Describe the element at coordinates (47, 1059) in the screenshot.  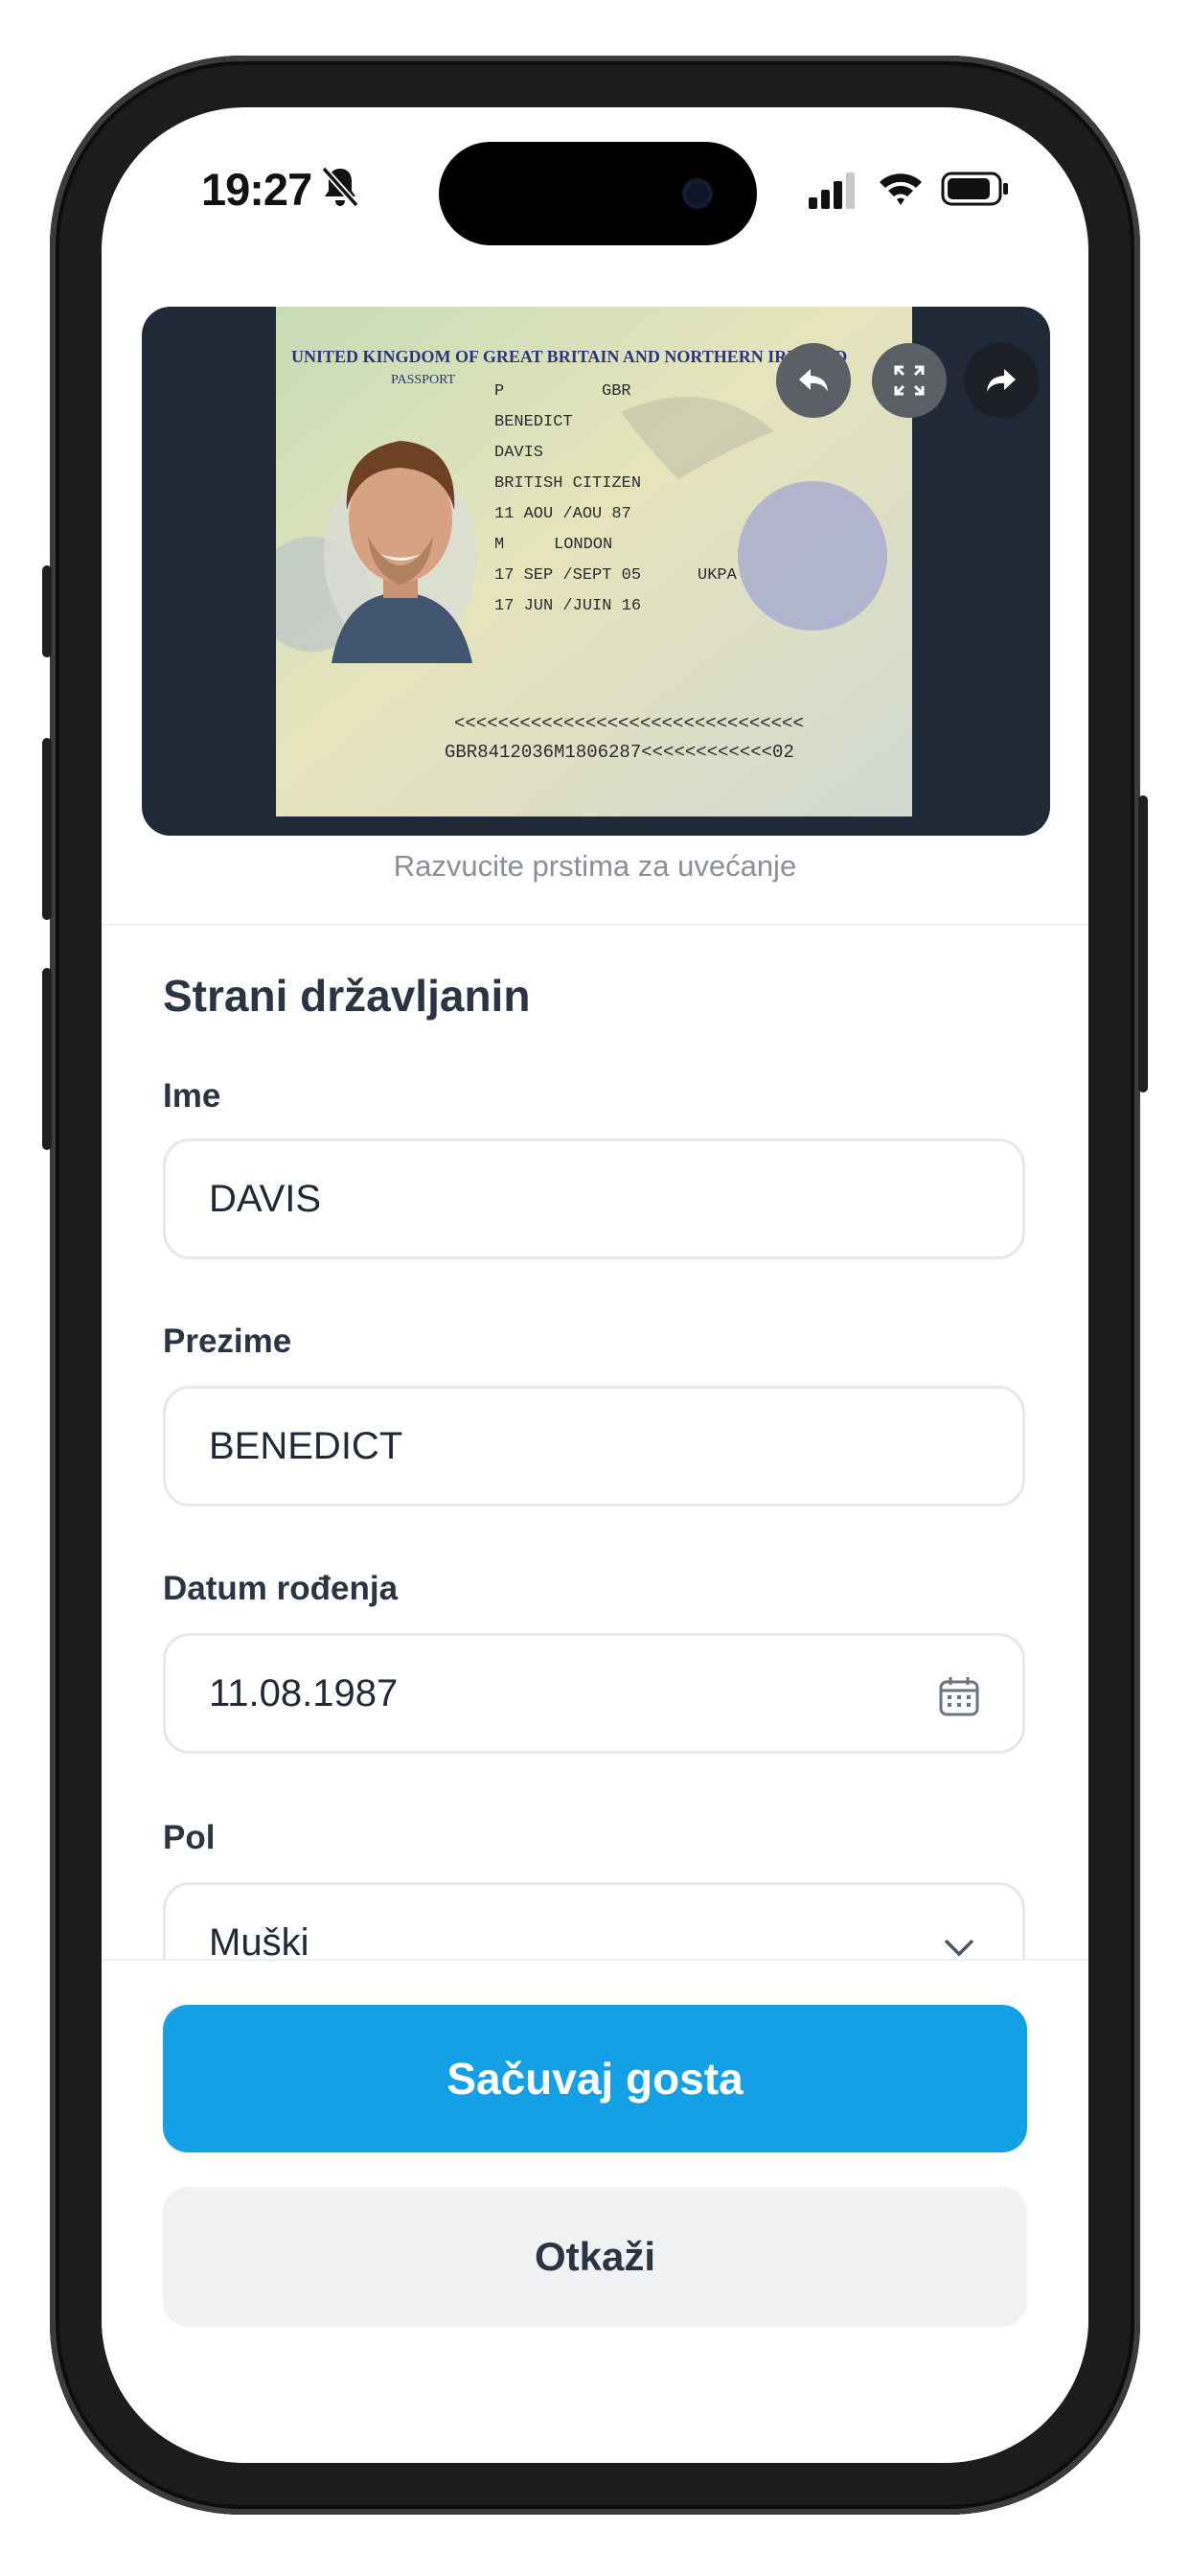
I see `phone-volume-down-button` at that location.